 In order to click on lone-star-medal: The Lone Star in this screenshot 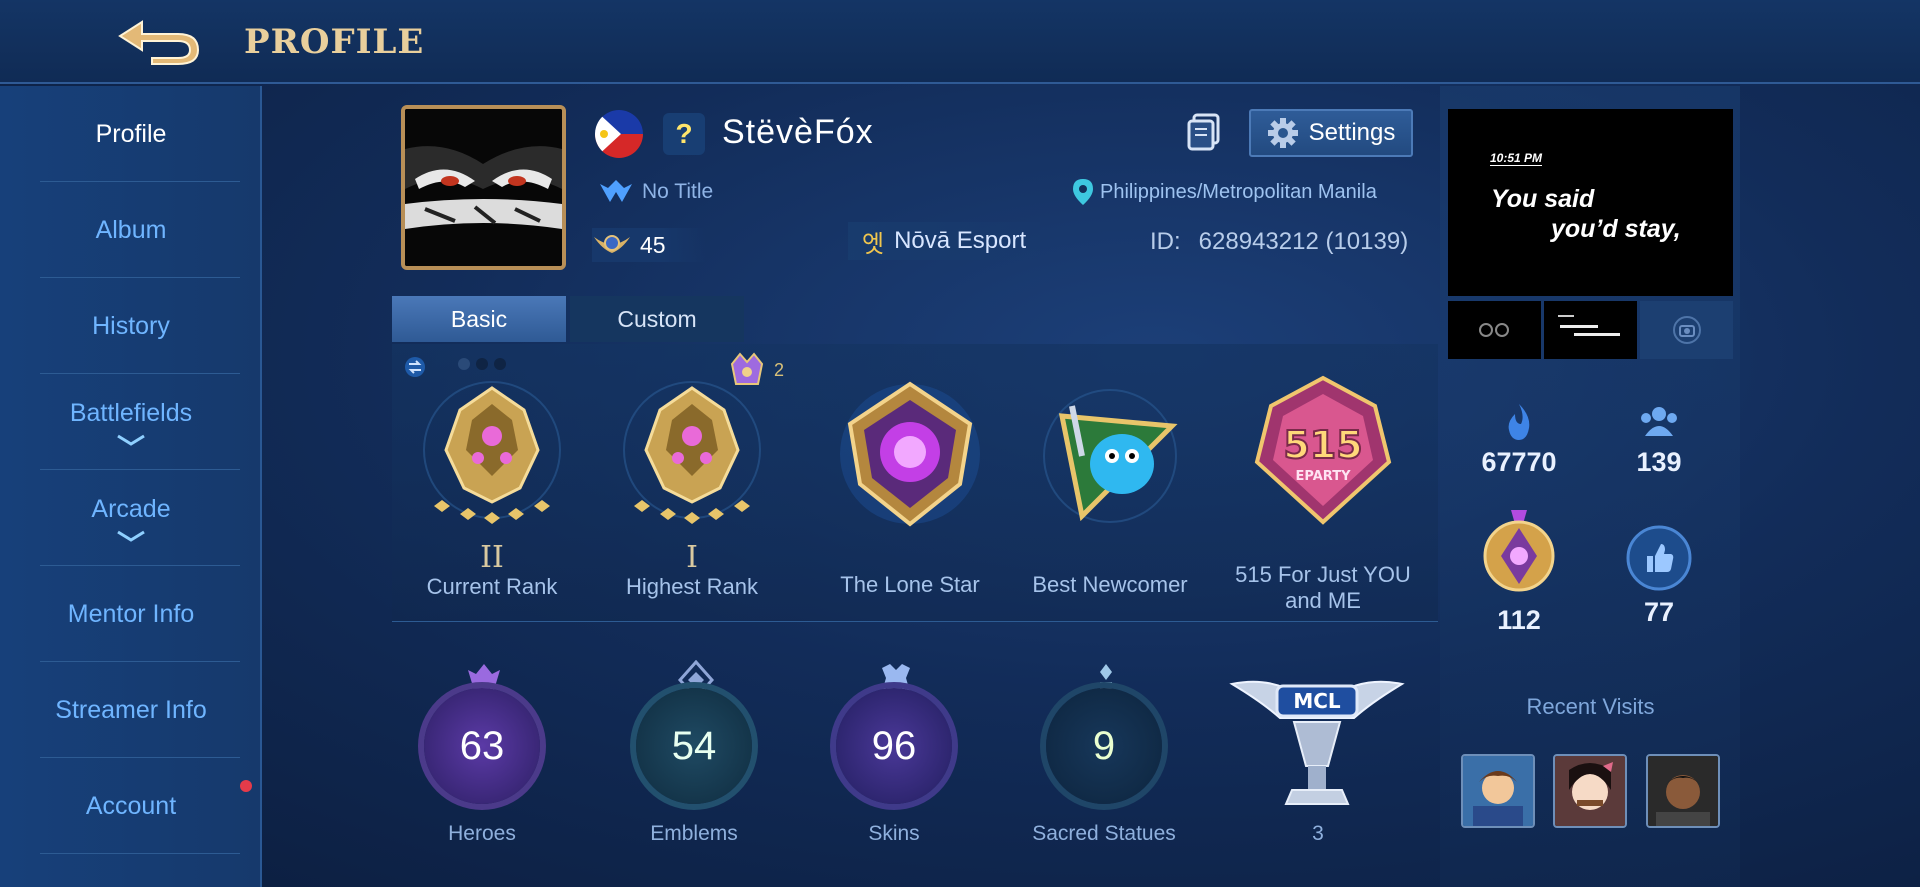, I will do `click(910, 483)`.